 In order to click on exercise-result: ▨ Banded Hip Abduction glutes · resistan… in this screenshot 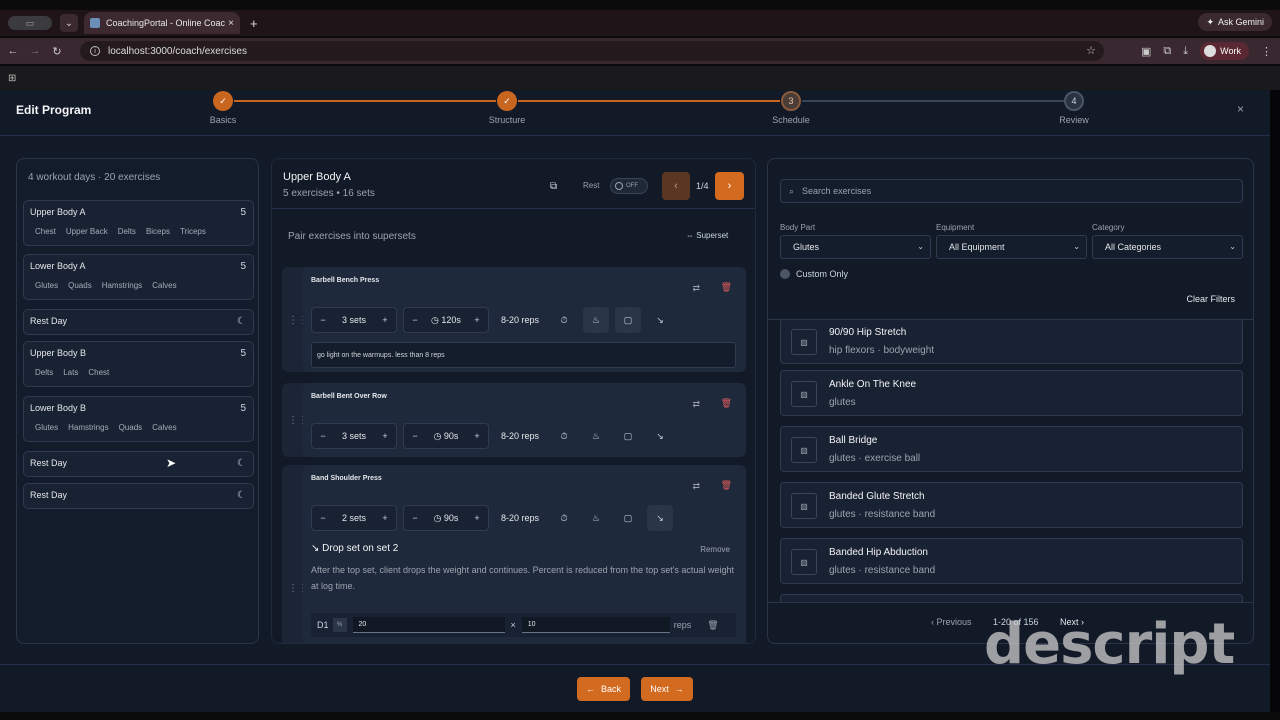, I will do `click(1011, 561)`.